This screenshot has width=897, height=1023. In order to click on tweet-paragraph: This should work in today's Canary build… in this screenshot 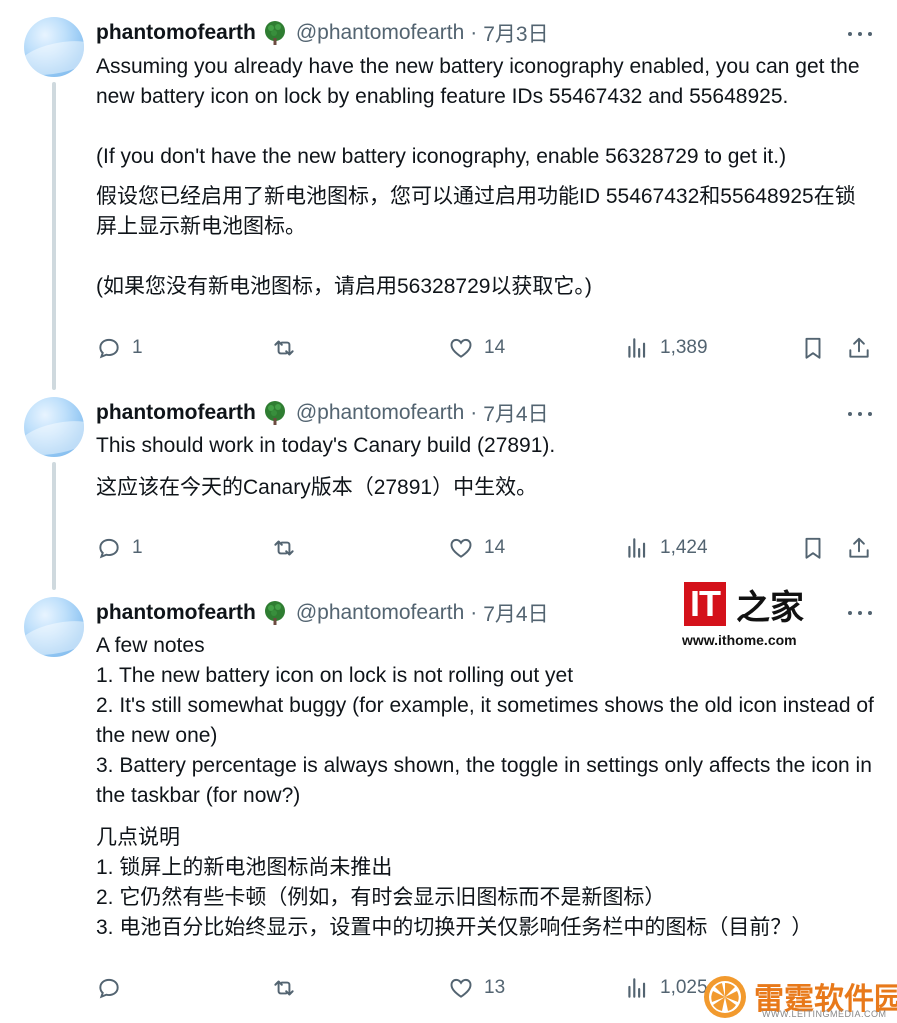, I will do `click(326, 445)`.